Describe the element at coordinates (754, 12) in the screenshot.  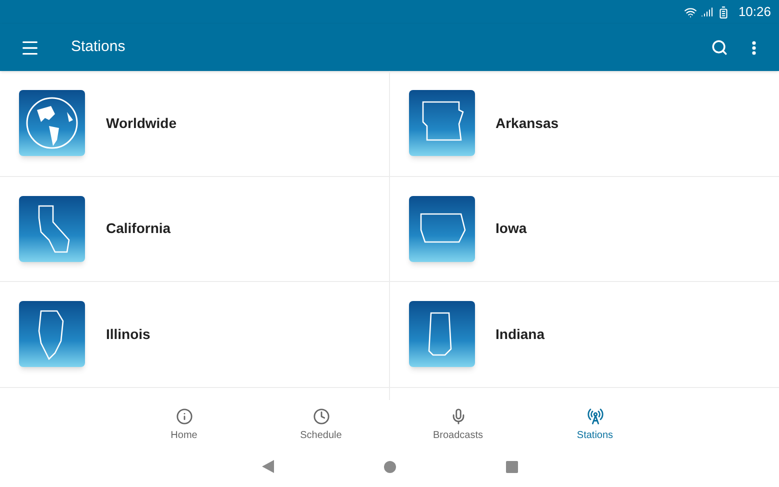
I see `clock-time: 10:26` at that location.